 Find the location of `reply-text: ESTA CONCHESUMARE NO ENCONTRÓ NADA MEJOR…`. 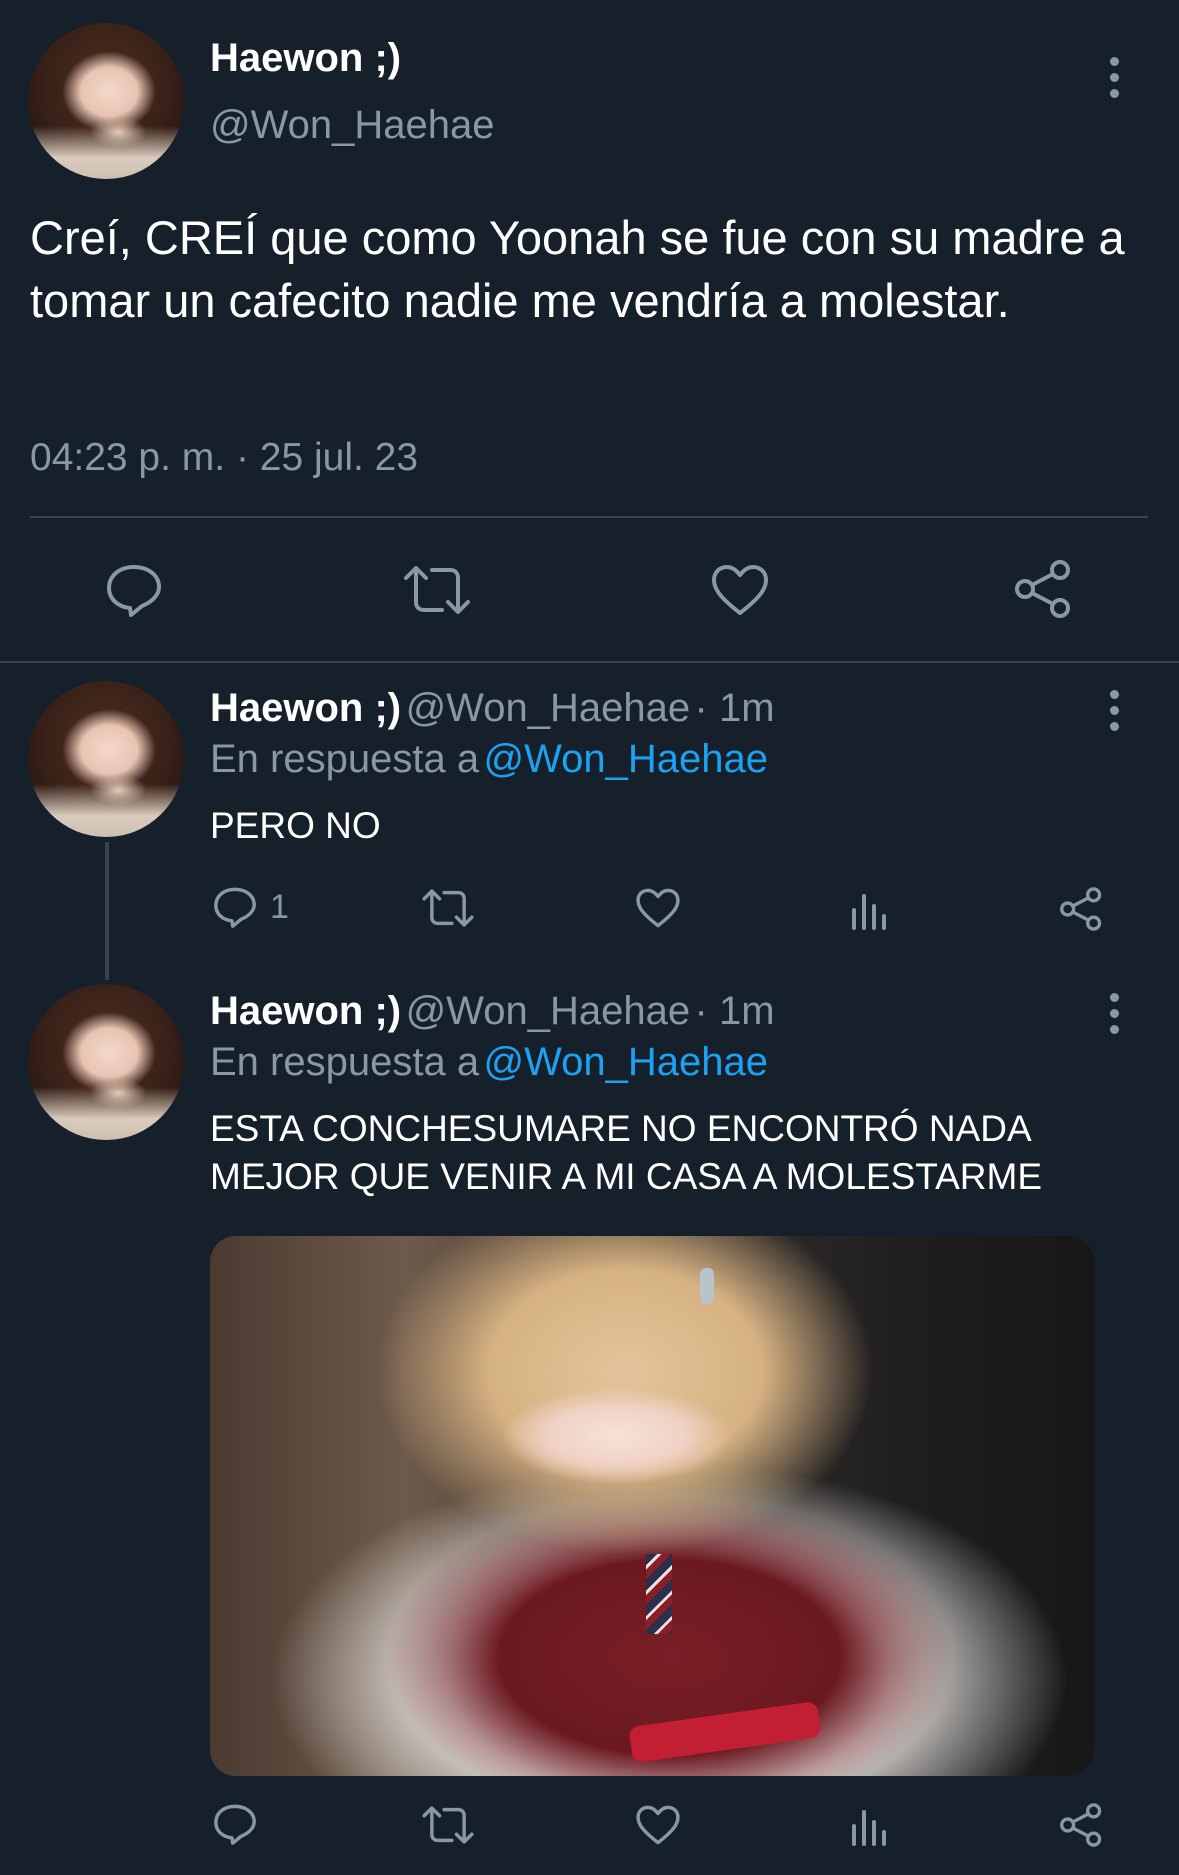

reply-text: ESTA CONCHESUMARE NO ENCONTRÓ NADA MEJOR… is located at coordinates (626, 1152).